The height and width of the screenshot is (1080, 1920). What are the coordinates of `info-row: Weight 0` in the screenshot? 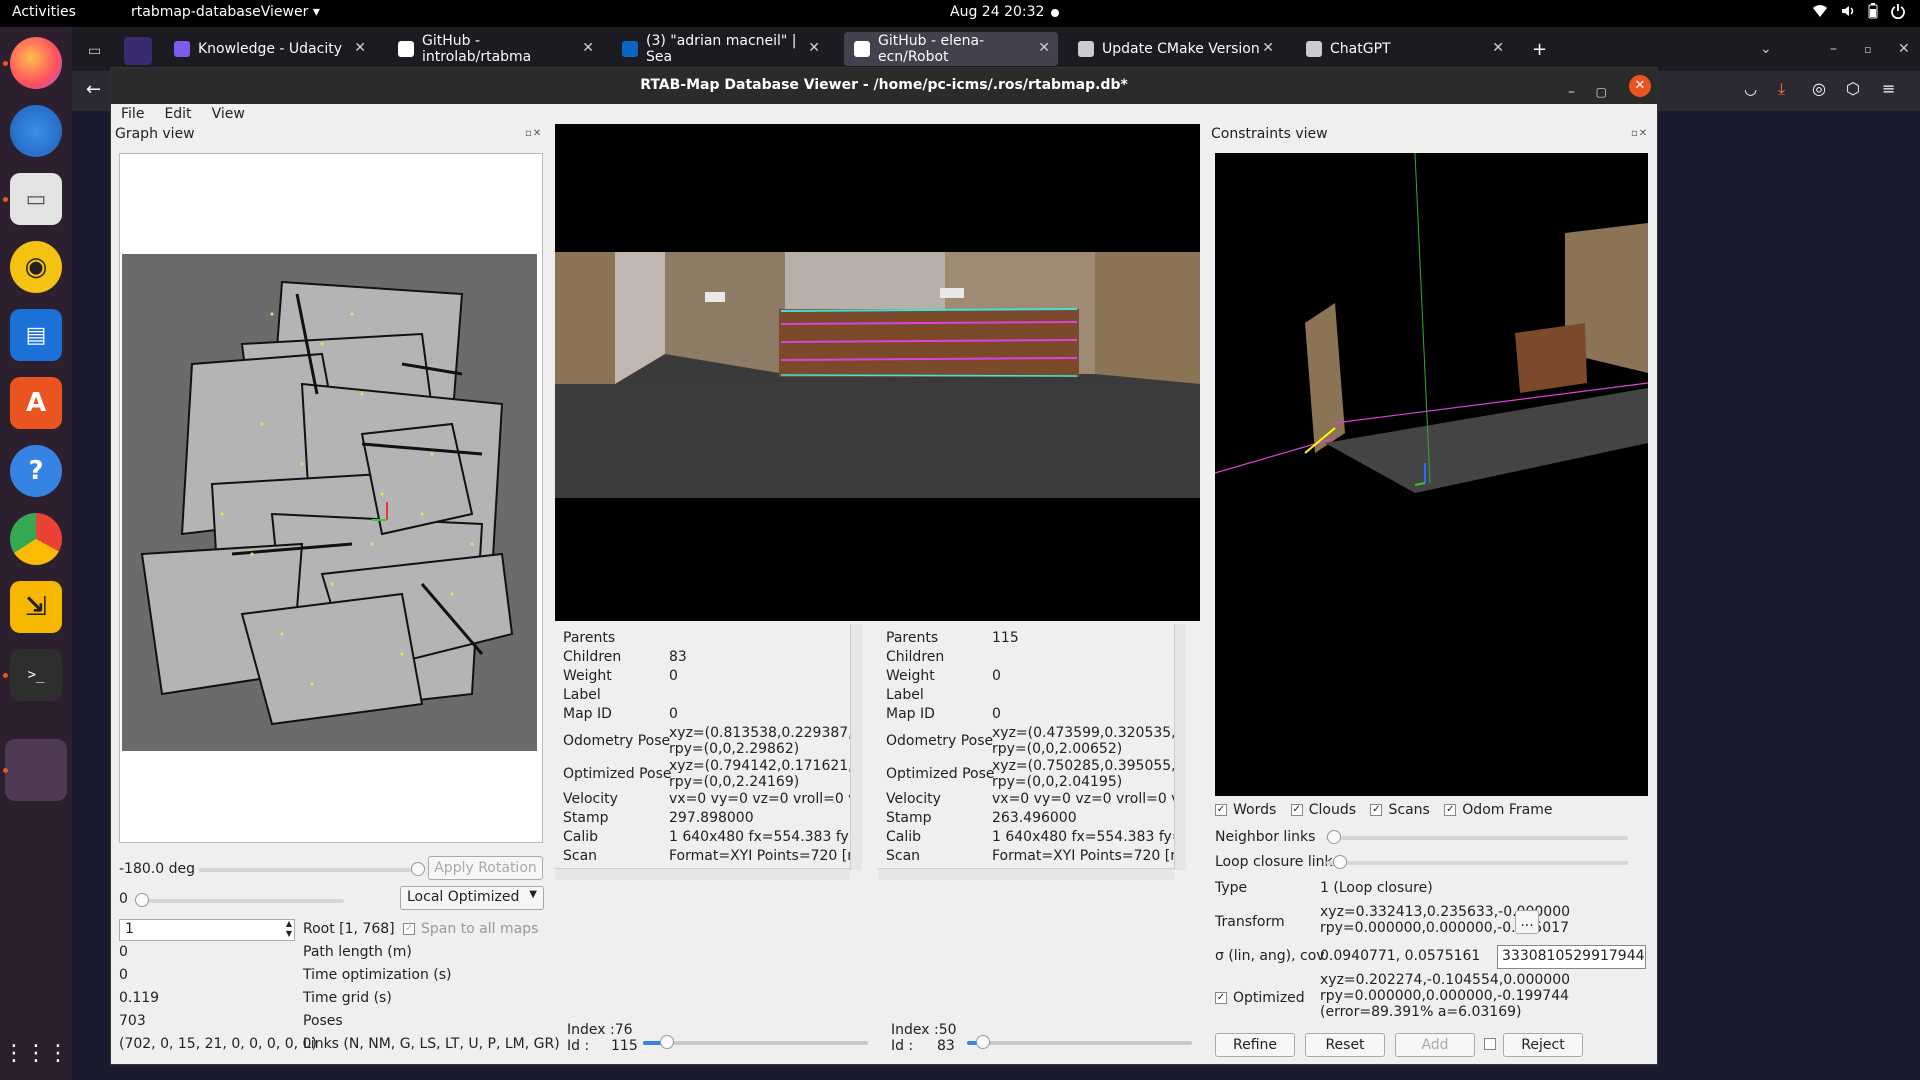 It's located at (700, 677).